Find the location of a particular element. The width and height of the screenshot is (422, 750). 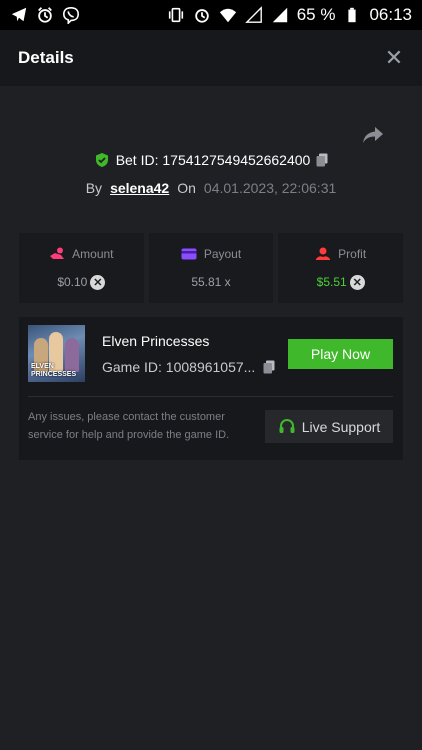

viber-icon is located at coordinates (71, 15).